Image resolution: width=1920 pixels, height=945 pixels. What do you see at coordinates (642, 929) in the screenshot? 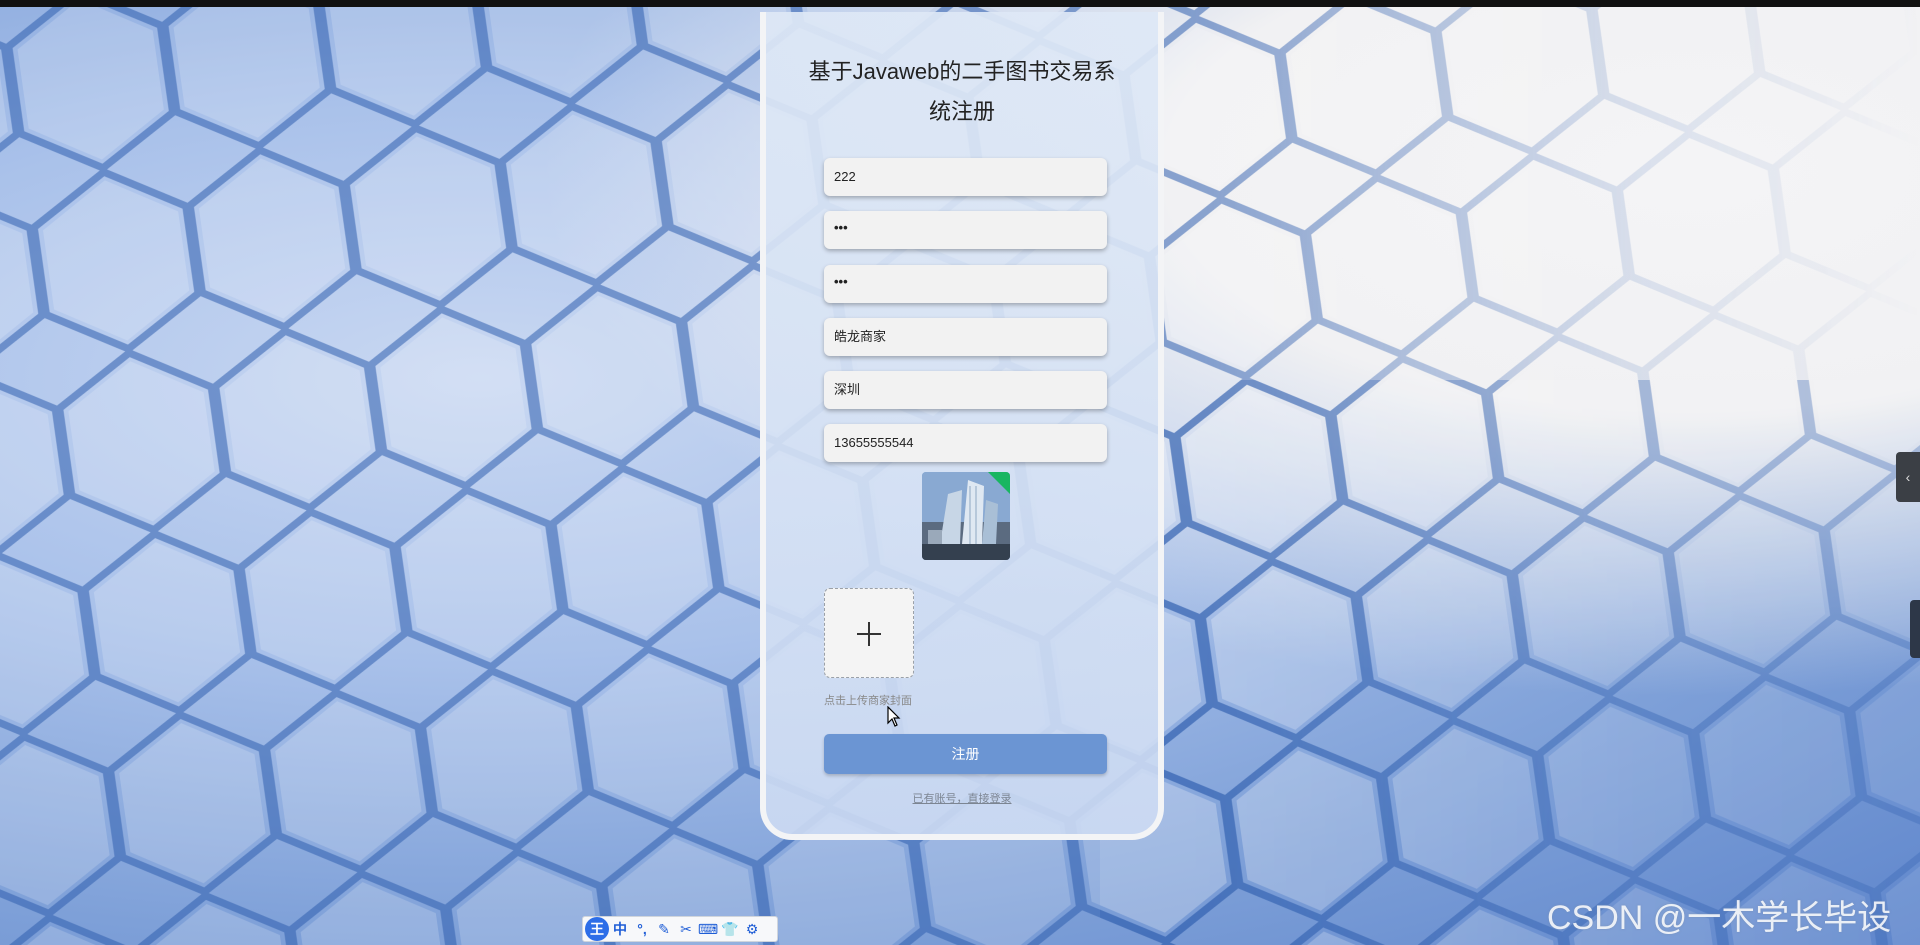
I see `ime-punctuation-icon: °,` at bounding box center [642, 929].